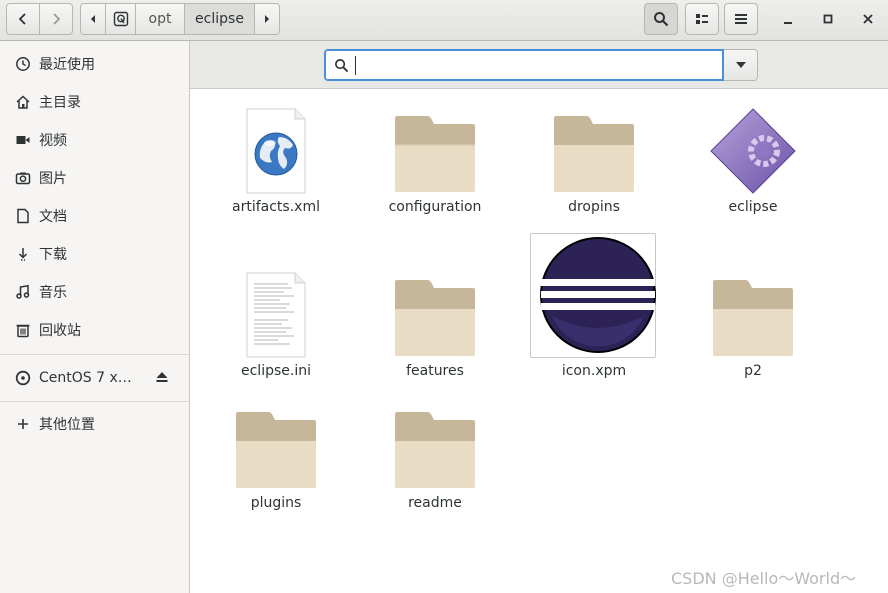 The height and width of the screenshot is (593, 888). I want to click on header-bar: opt eclipse, so click(444, 20).